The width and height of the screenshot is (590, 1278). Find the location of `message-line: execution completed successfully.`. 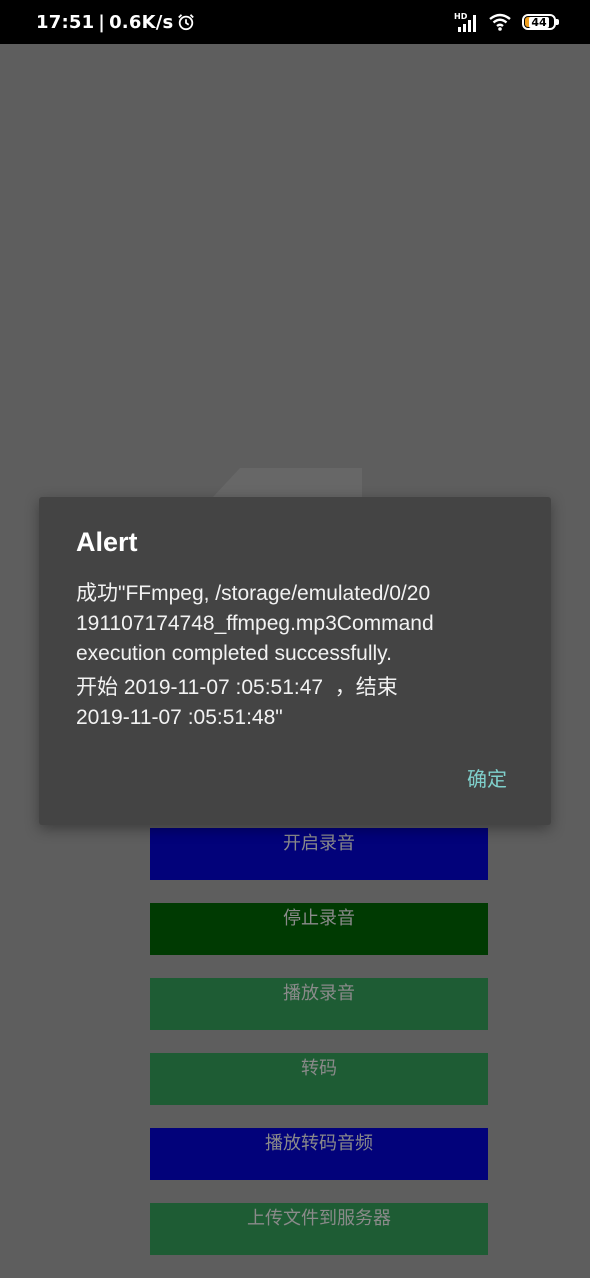

message-line: execution completed successfully. is located at coordinates (234, 653).